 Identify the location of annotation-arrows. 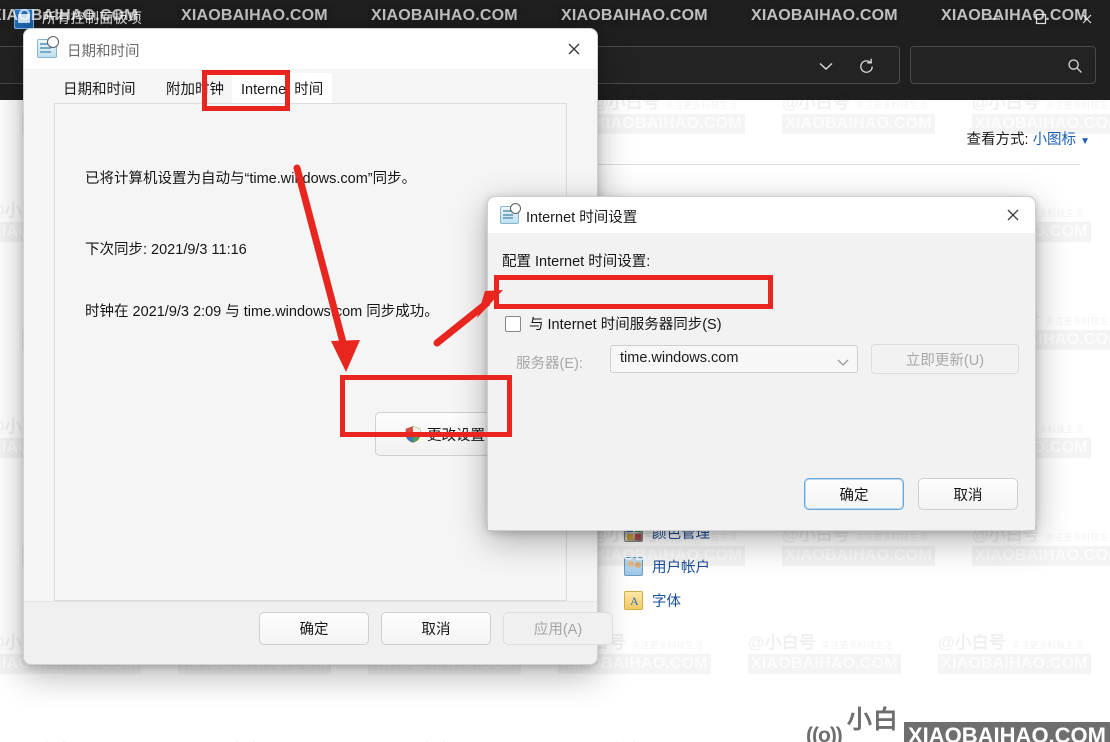
(398, 268).